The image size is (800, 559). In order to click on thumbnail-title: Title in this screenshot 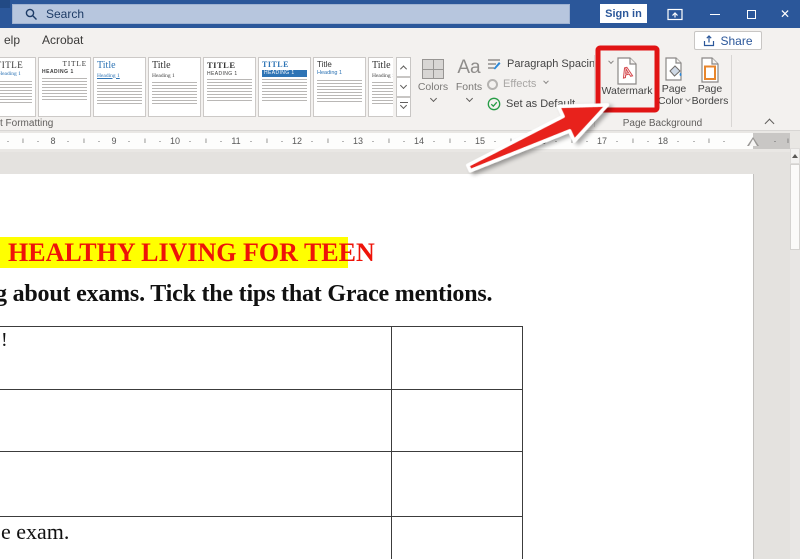, I will do `click(381, 65)`.